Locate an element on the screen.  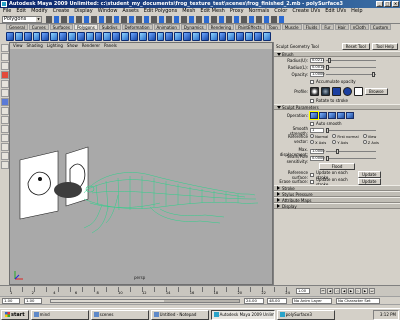
section-display: Display is located at coordinates (337, 206).